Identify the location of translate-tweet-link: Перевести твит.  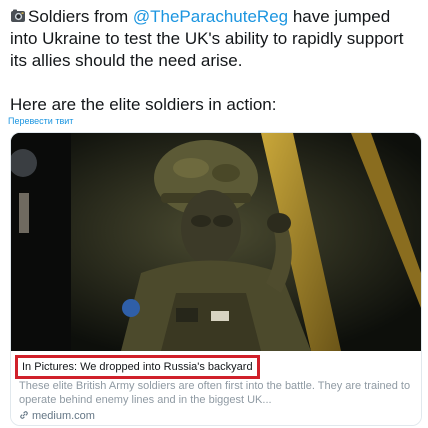
(40, 121).